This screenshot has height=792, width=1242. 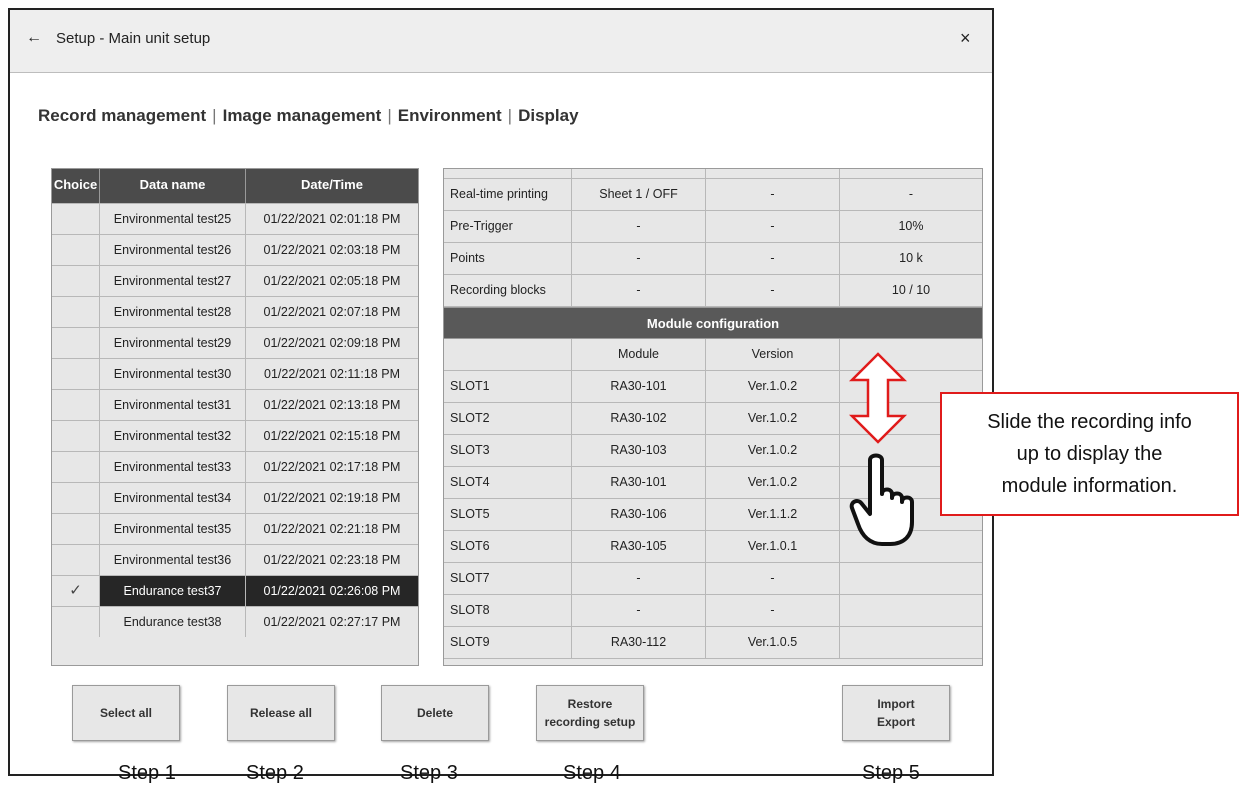 I want to click on info-cell: Ver.1.0.2, so click(x=773, y=418).